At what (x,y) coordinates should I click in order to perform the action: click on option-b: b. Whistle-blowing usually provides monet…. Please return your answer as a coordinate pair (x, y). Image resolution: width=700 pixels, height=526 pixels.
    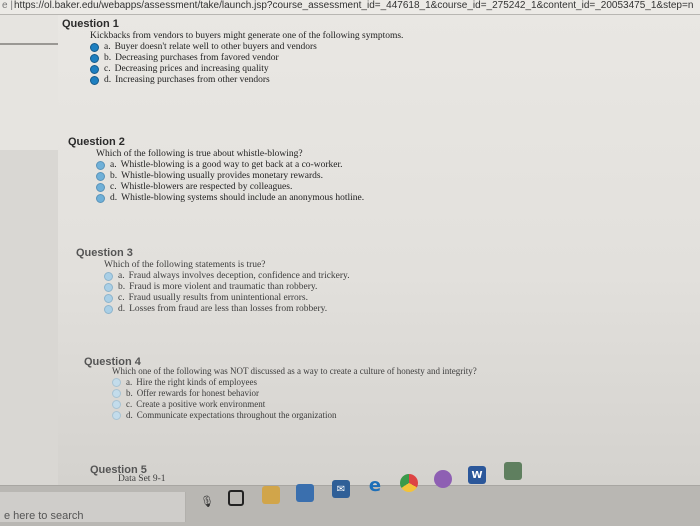
    Looking at the image, I should click on (230, 176).